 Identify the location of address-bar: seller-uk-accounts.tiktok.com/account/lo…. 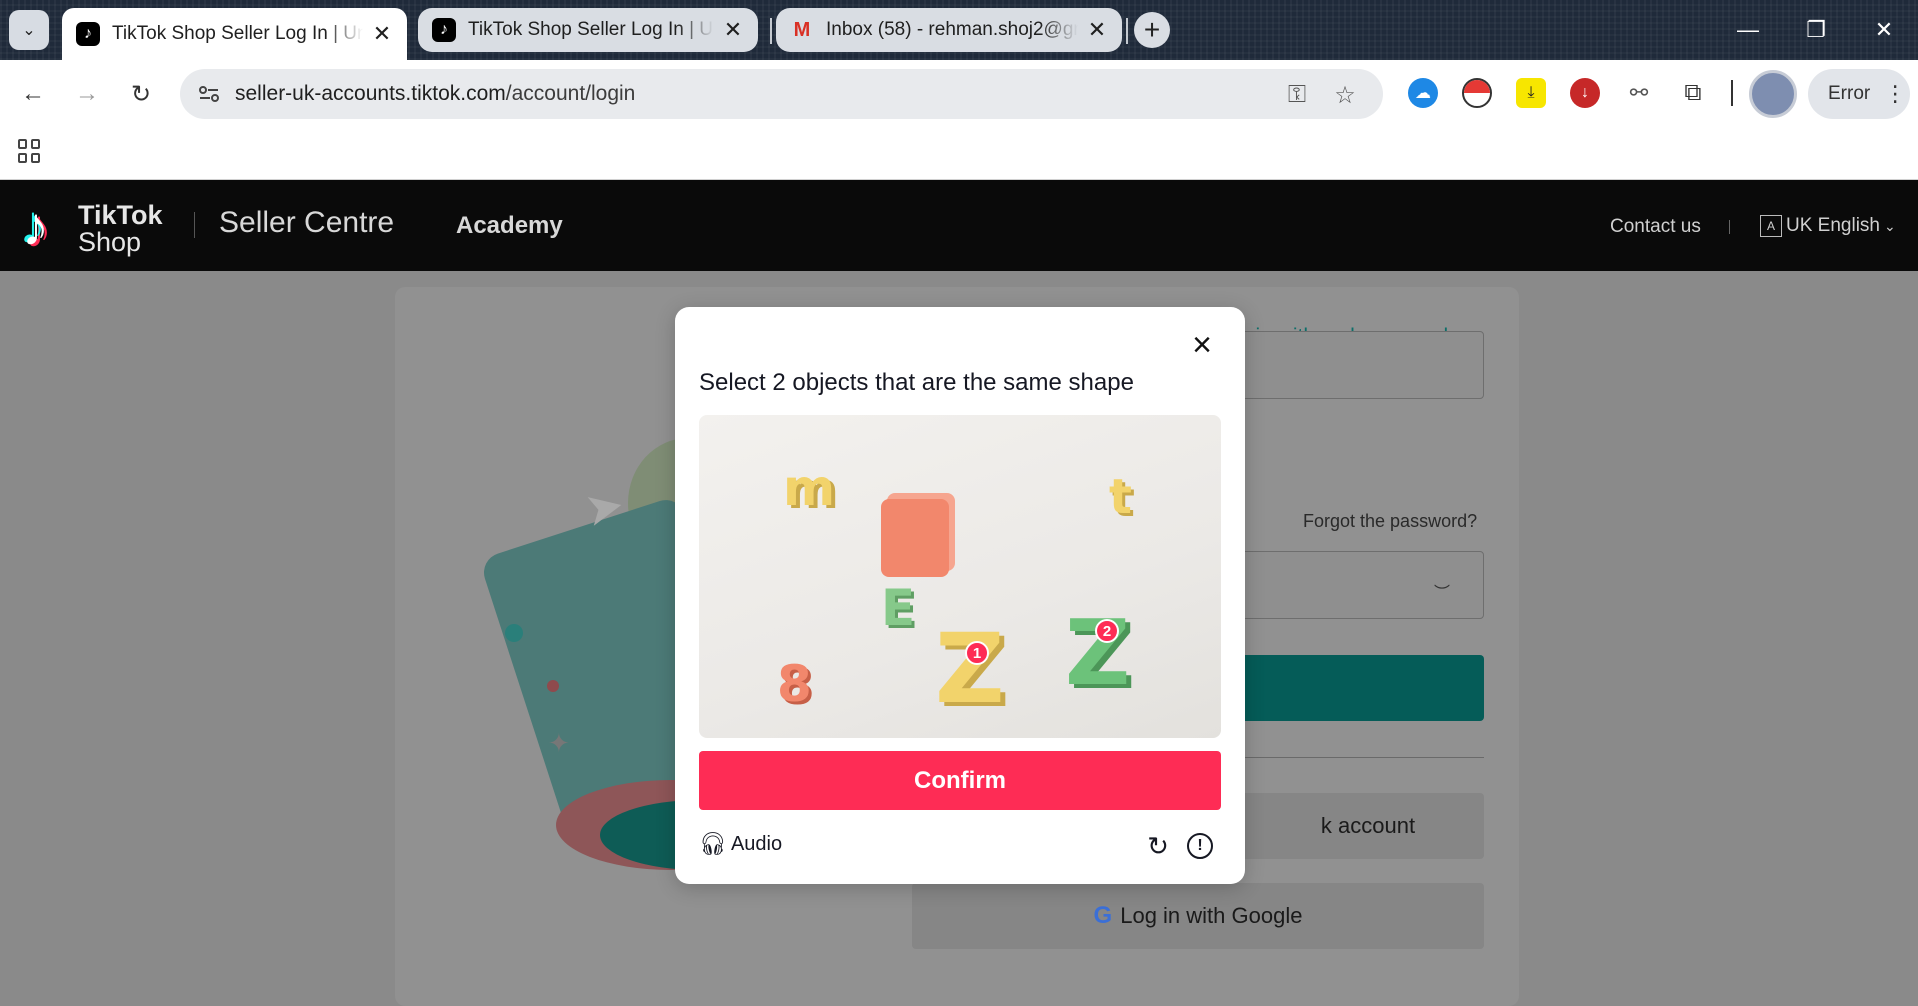
(781, 94).